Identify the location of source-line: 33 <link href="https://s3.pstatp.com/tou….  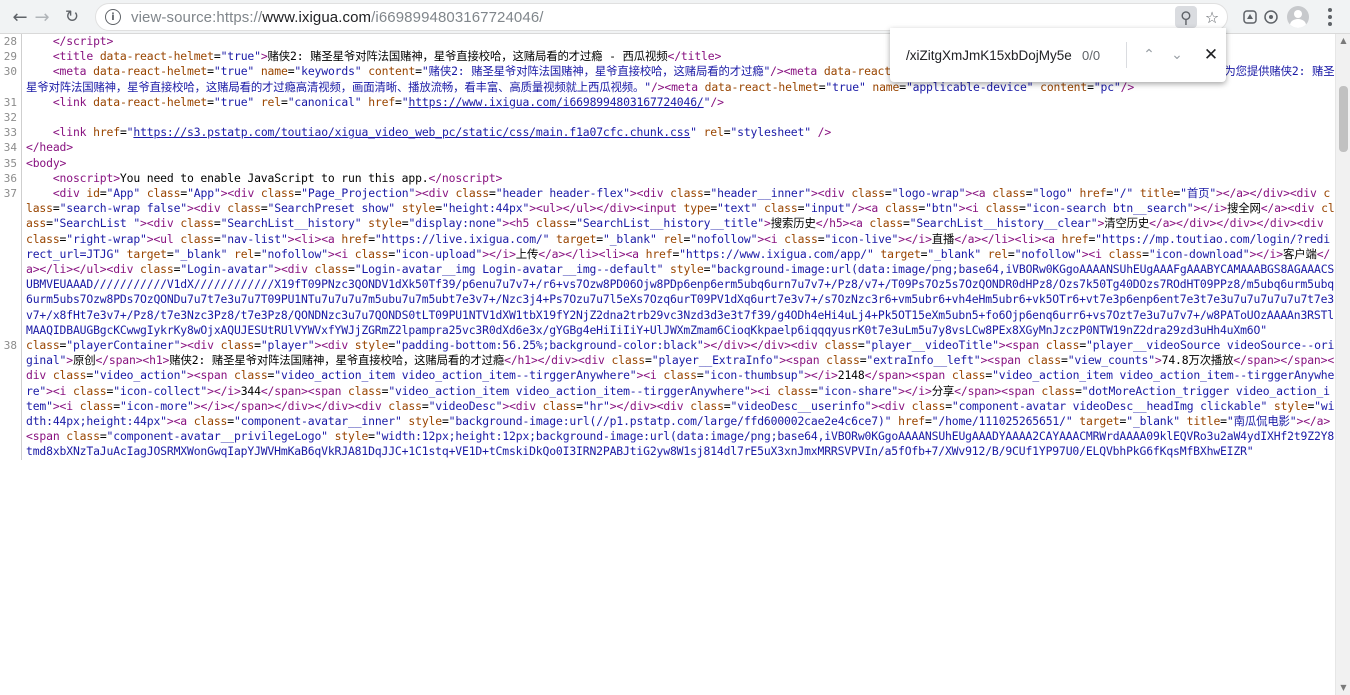
(667, 133).